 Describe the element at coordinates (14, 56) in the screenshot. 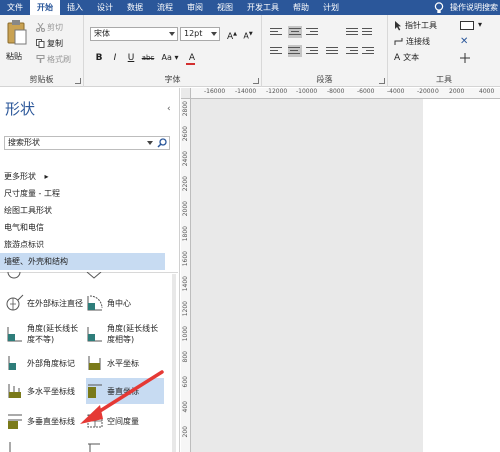

I see `paste-label: 粘贴` at that location.